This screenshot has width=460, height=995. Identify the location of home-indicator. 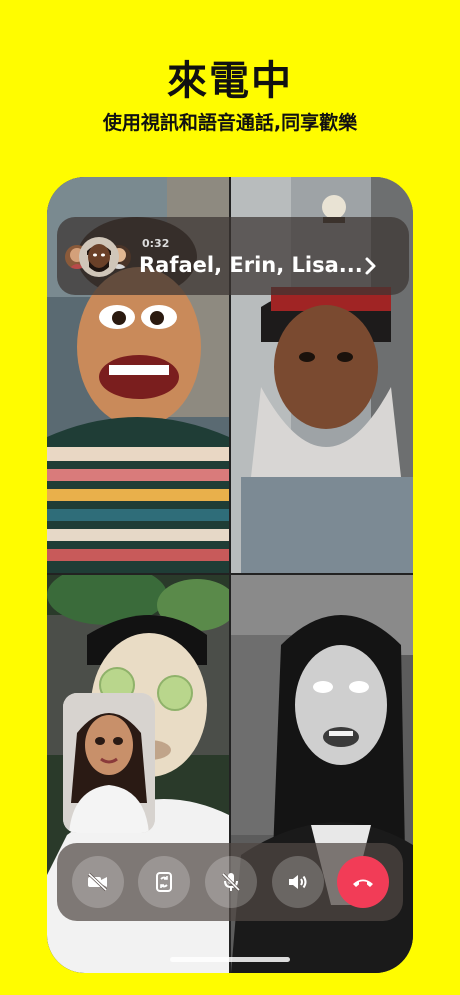
(230, 959).